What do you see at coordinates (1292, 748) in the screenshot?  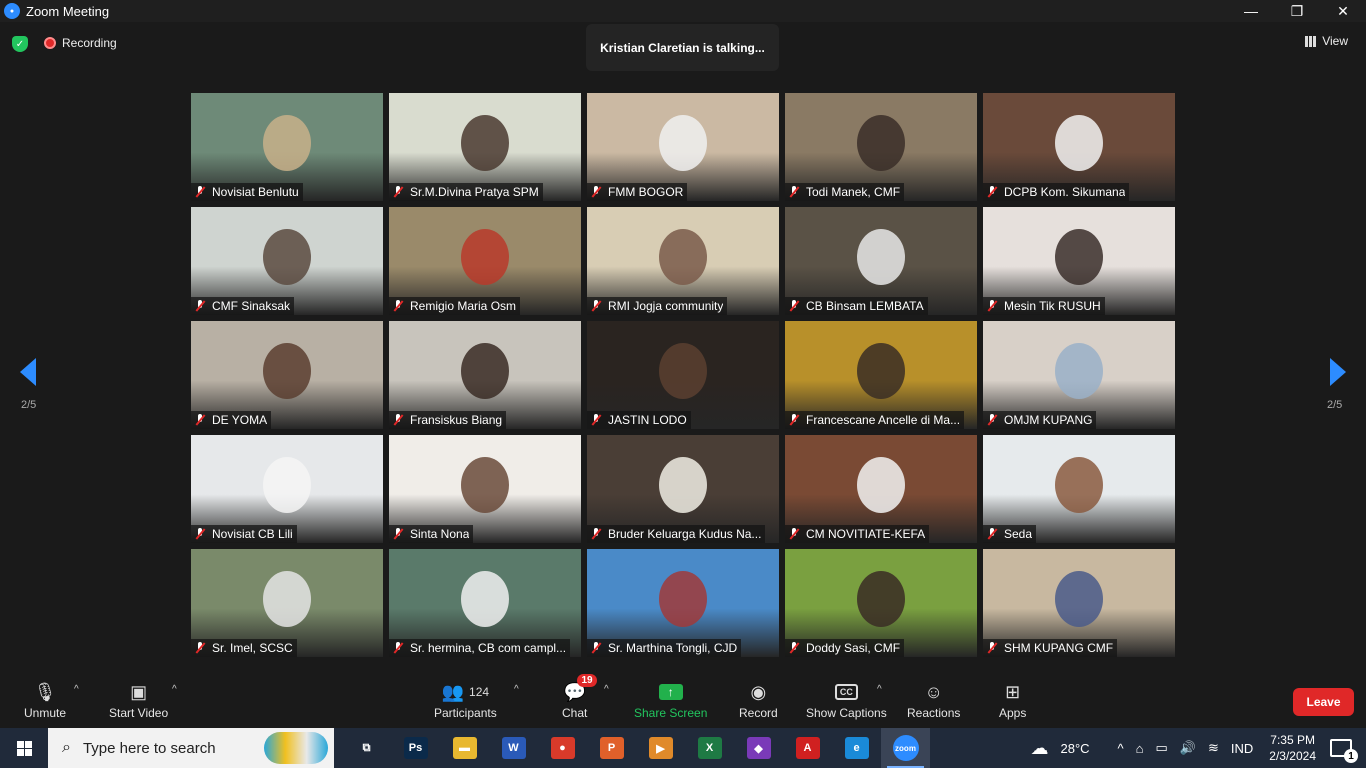 I see `taskbar-clock: 7:35 PM 2/3/2024` at bounding box center [1292, 748].